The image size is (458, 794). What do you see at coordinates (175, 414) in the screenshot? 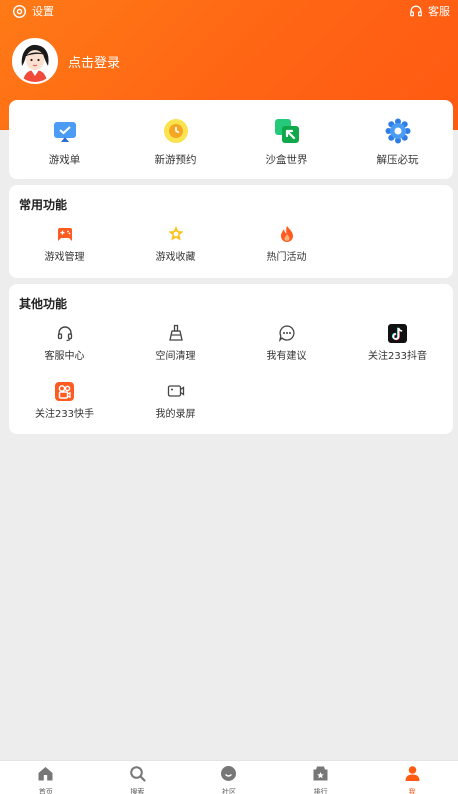
I see `function-label: 我的录屏` at bounding box center [175, 414].